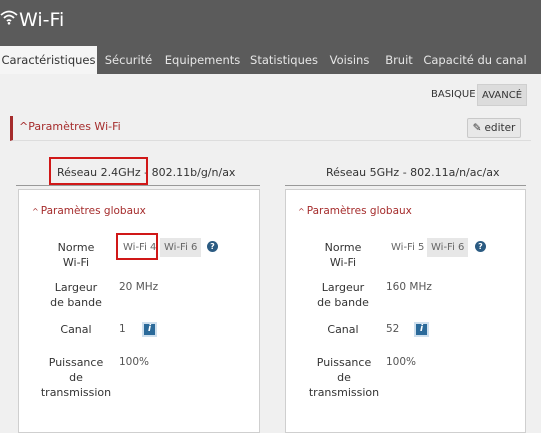 This screenshot has height=433, width=541. I want to click on page-title: Wi-Fi, so click(42, 20).